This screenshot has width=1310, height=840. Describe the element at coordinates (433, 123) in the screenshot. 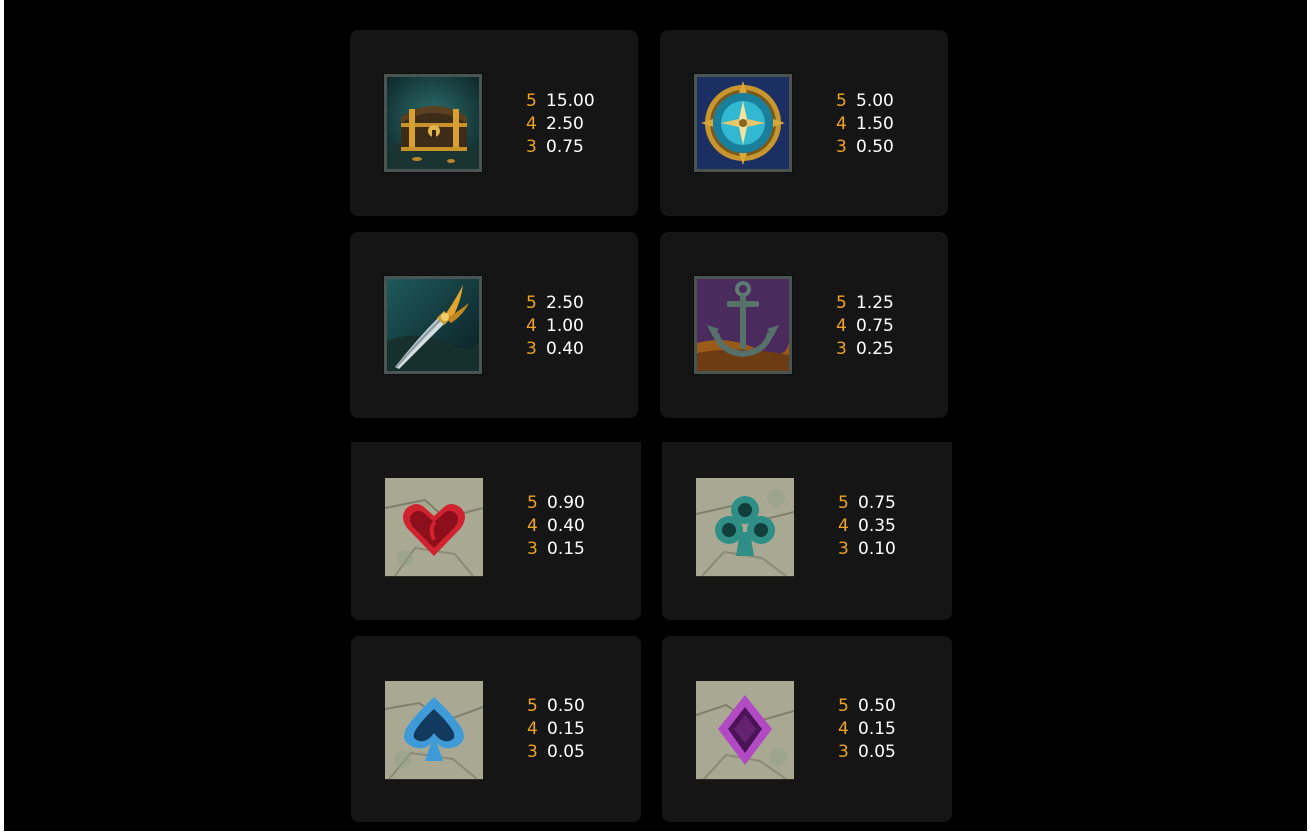

I see `treasure-chest-icon` at that location.